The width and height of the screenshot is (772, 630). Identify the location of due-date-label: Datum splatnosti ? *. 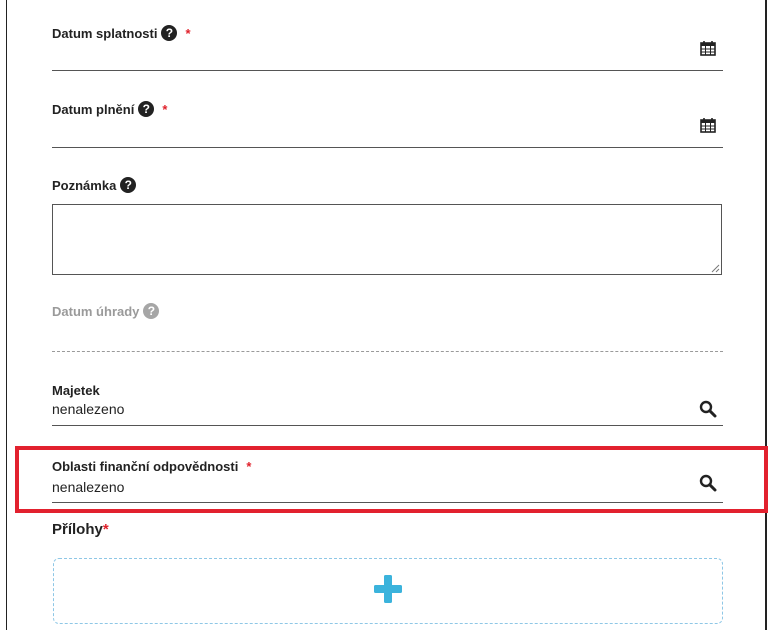
(121, 33).